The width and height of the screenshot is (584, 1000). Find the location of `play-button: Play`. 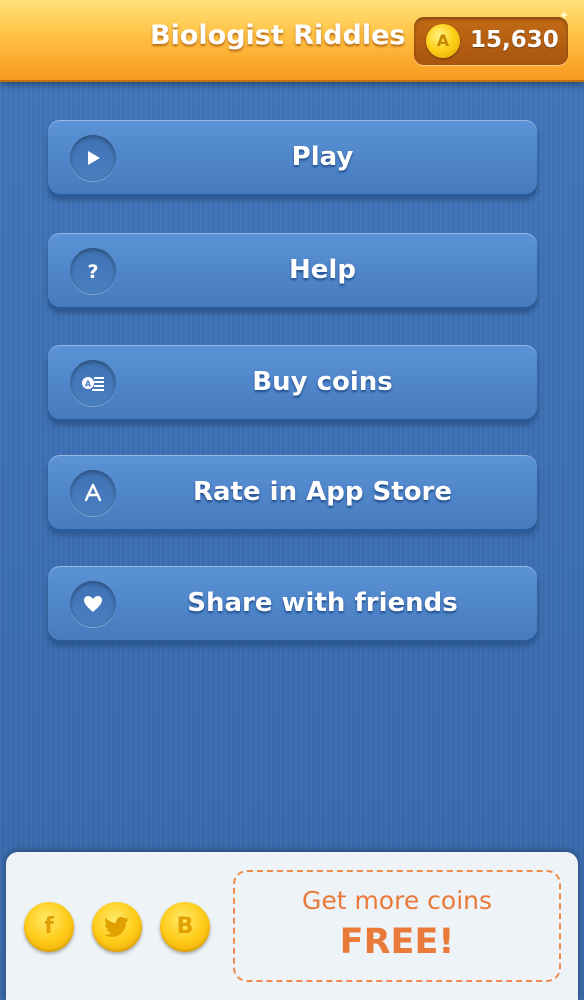

play-button: Play is located at coordinates (292, 157).